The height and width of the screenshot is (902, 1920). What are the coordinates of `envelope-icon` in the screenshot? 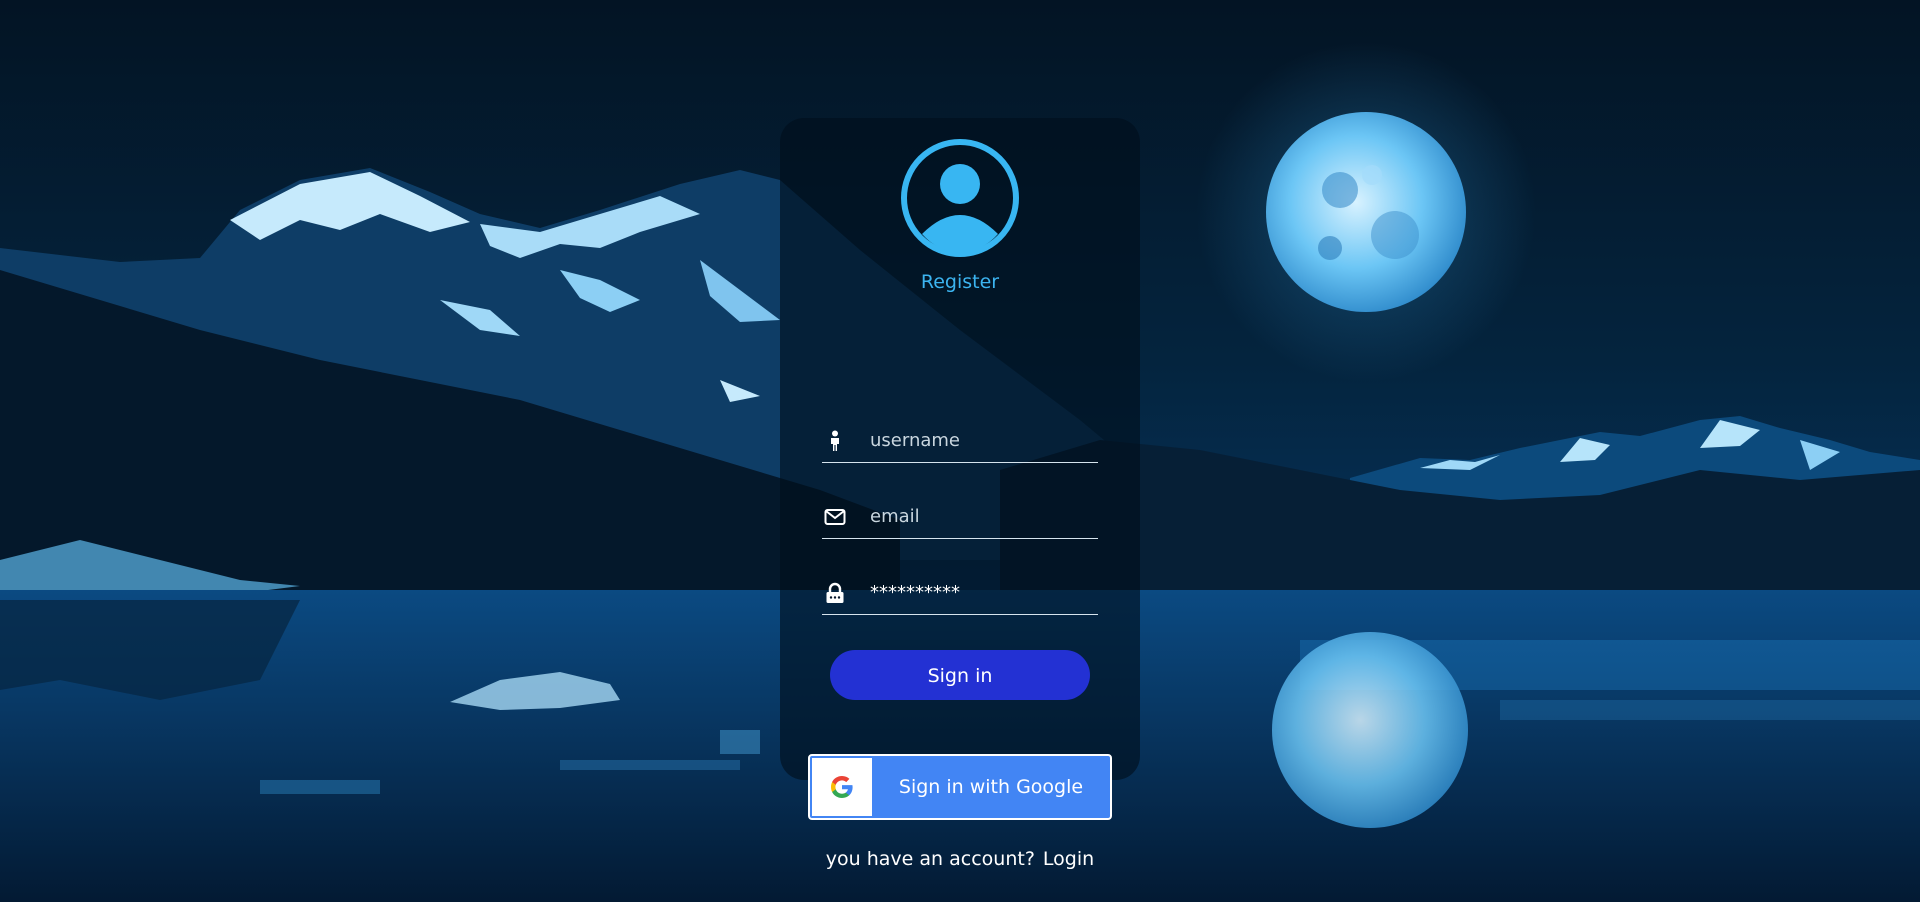 It's located at (835, 517).